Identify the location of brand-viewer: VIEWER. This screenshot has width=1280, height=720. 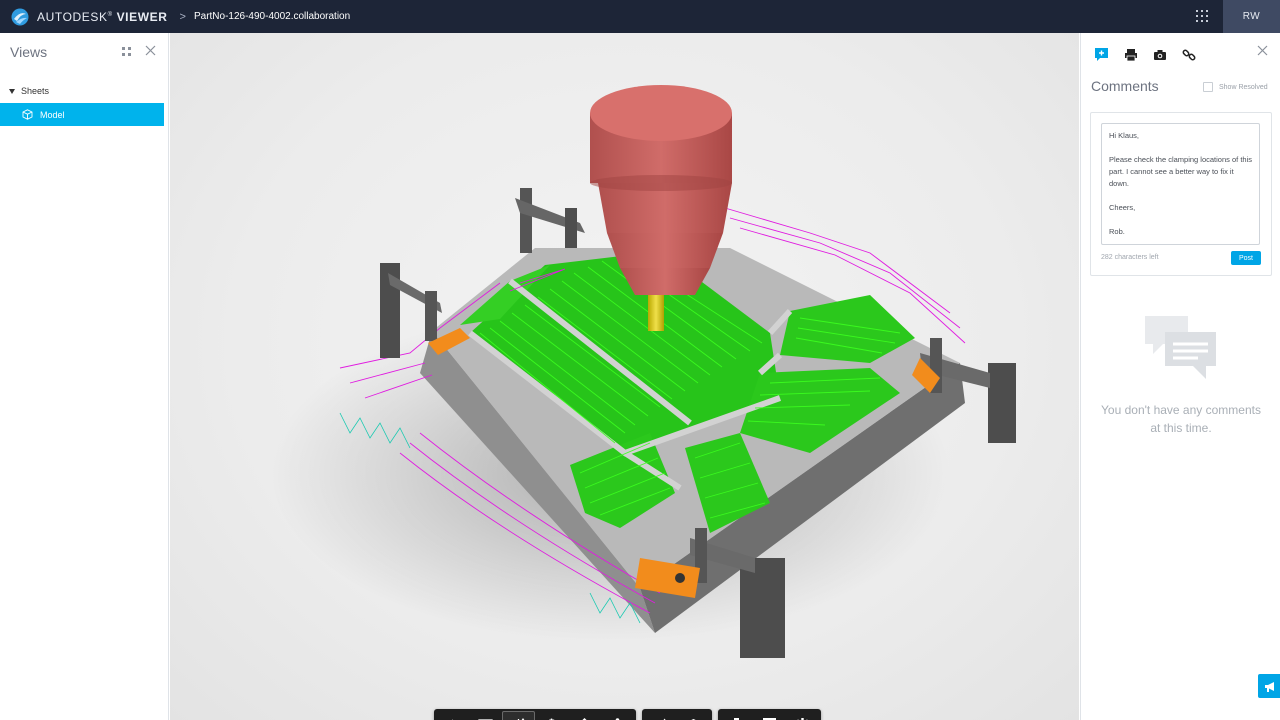
(142, 16).